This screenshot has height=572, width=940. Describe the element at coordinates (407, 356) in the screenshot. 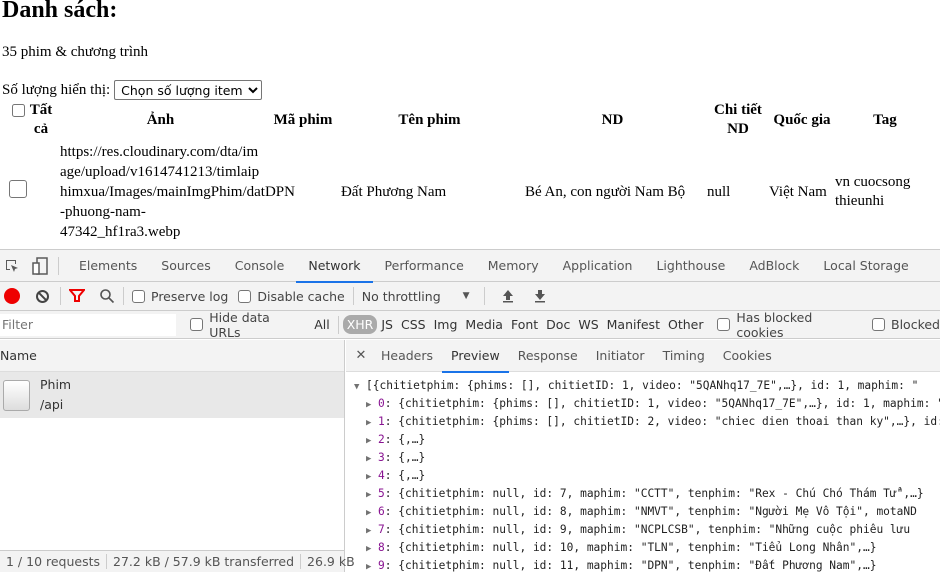

I see `tab-headers: Headers` at that location.